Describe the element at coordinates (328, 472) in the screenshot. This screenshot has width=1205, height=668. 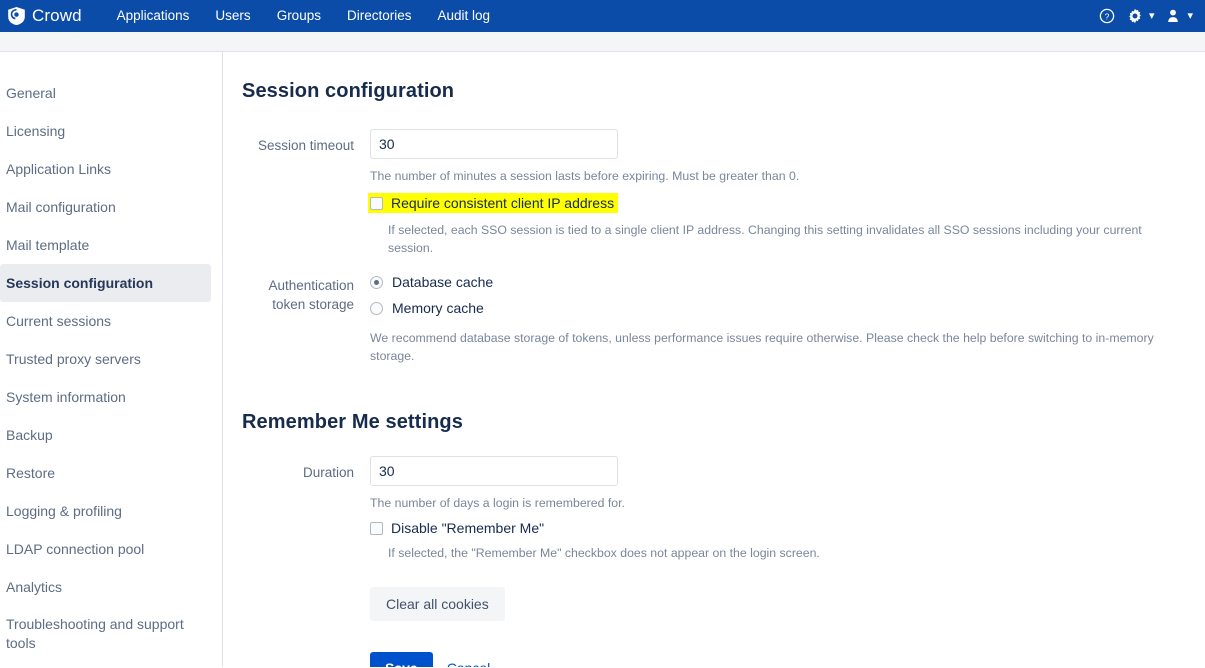
I see `remember-duration-label: Duration` at that location.